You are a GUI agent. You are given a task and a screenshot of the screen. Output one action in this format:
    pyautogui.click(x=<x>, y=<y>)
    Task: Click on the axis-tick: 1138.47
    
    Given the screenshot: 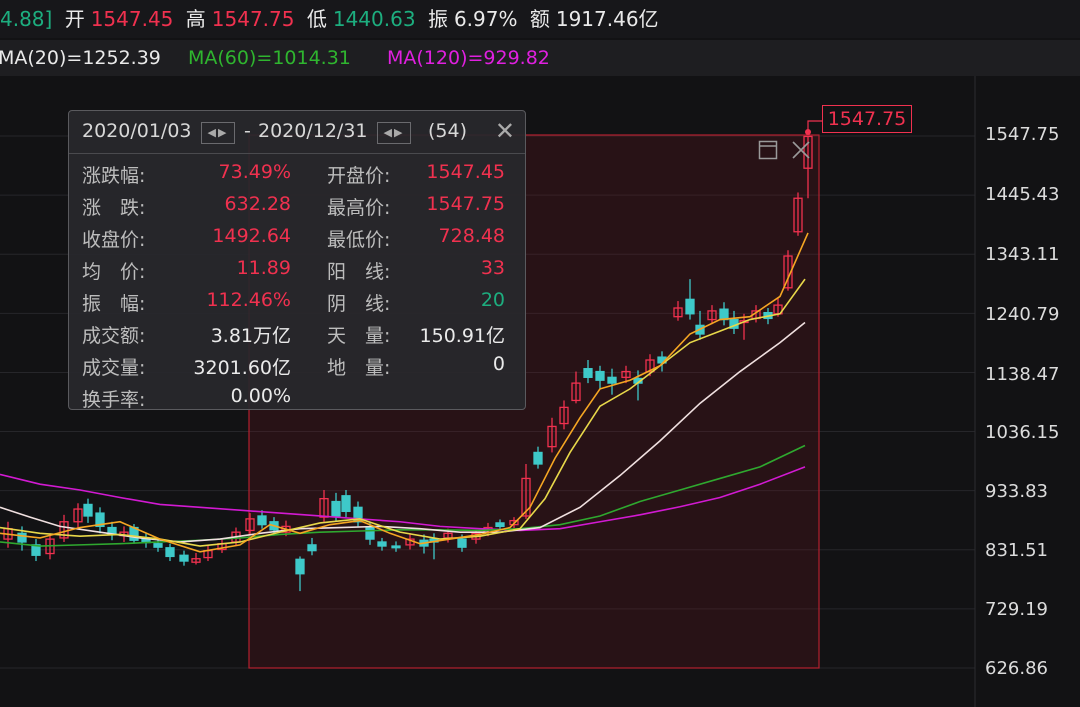 What is the action you would take?
    pyautogui.click(x=1022, y=374)
    